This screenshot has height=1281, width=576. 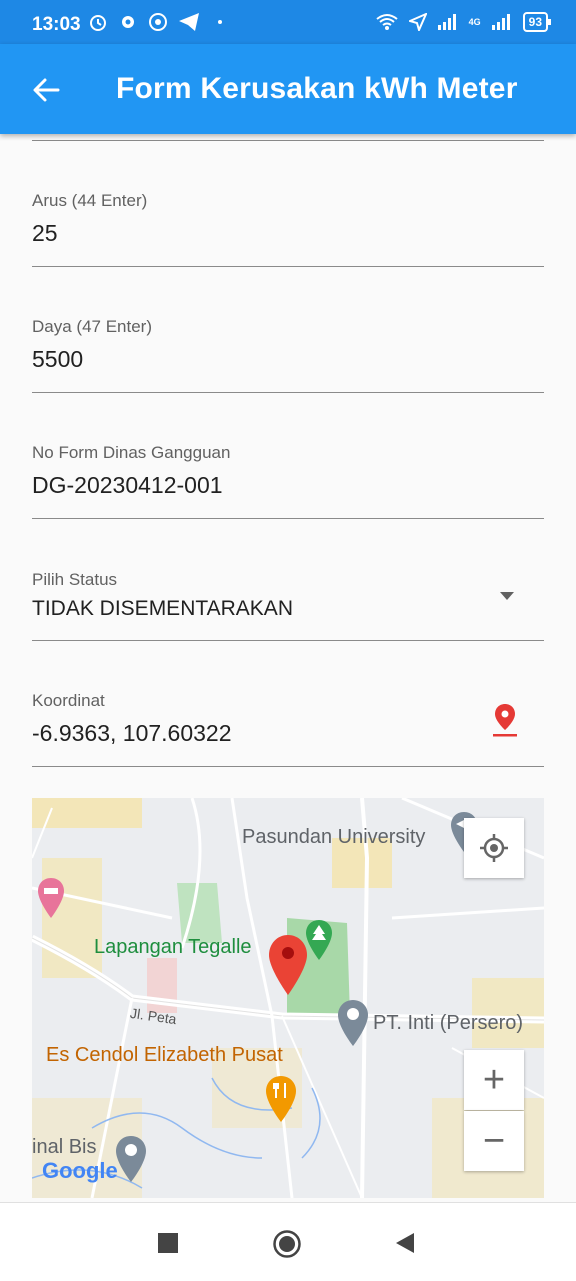 What do you see at coordinates (417, 22) in the screenshot?
I see `location-arrow-icon` at bounding box center [417, 22].